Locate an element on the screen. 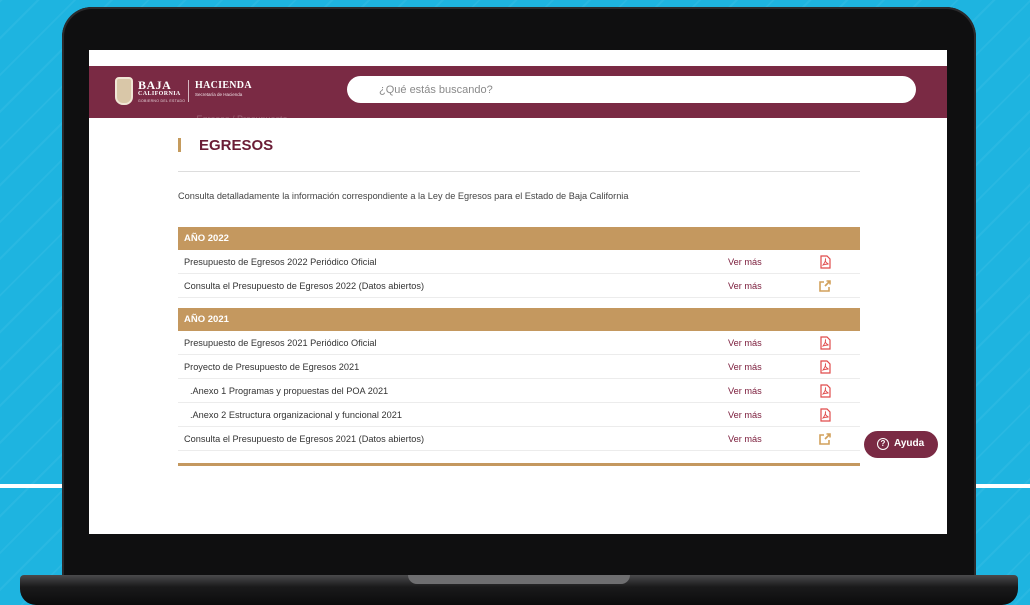 The height and width of the screenshot is (605, 1030). section-heading: AÑO 2021 is located at coordinates (519, 319).